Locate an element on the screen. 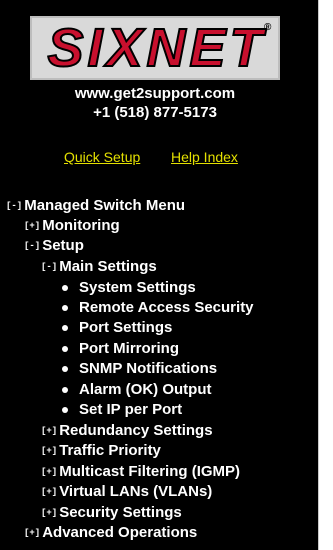  menu-link-alarm-output: Alarm (OK) Output is located at coordinates (137, 390).